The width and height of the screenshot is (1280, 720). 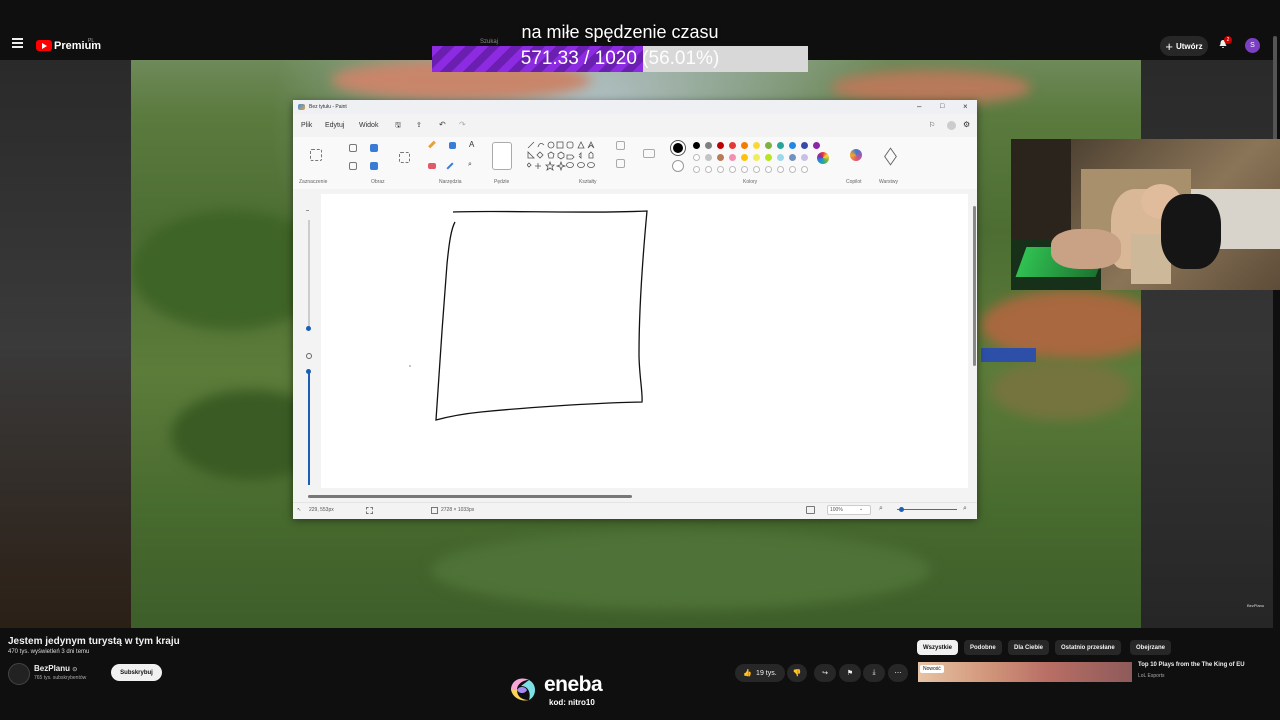 I want to click on shapes-gallery-icon, so click(x=565, y=159).